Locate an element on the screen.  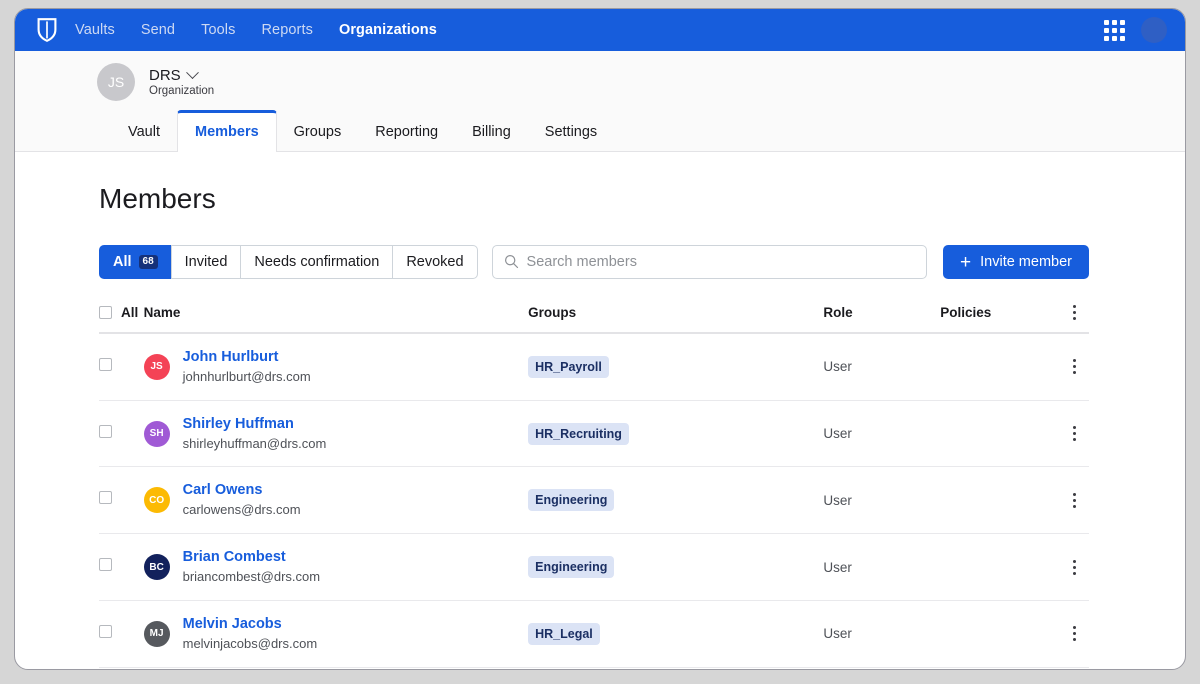
member-name-link: Carl Owens is located at coordinates (223, 490).